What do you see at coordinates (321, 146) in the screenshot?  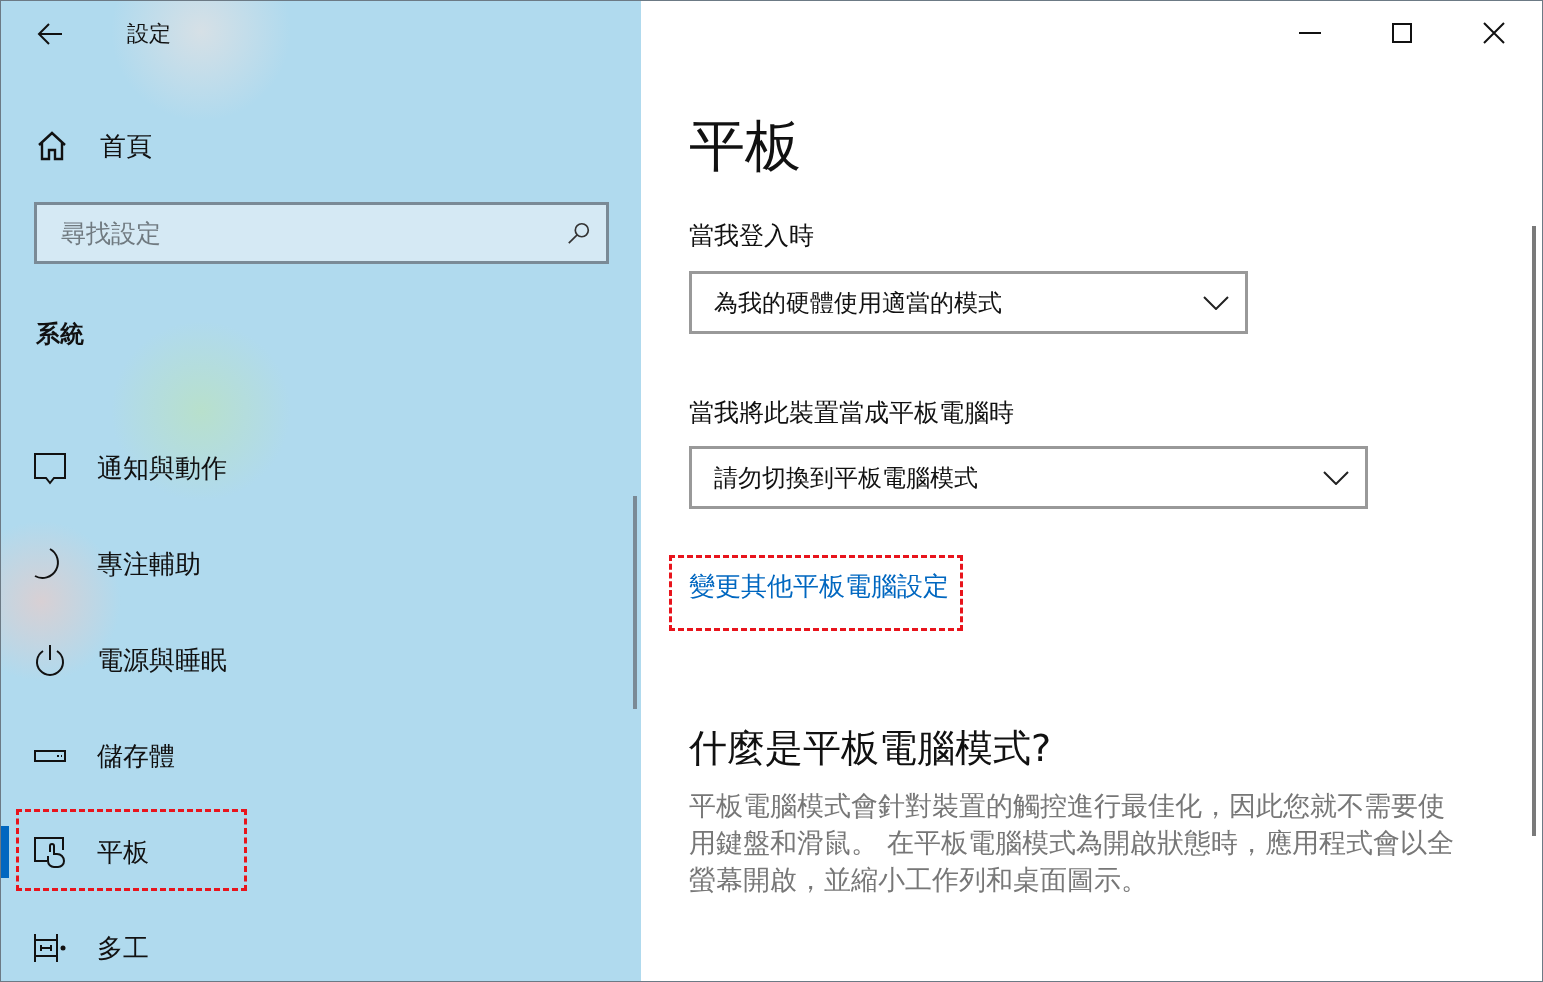 I see `home-nav-item: 首頁` at bounding box center [321, 146].